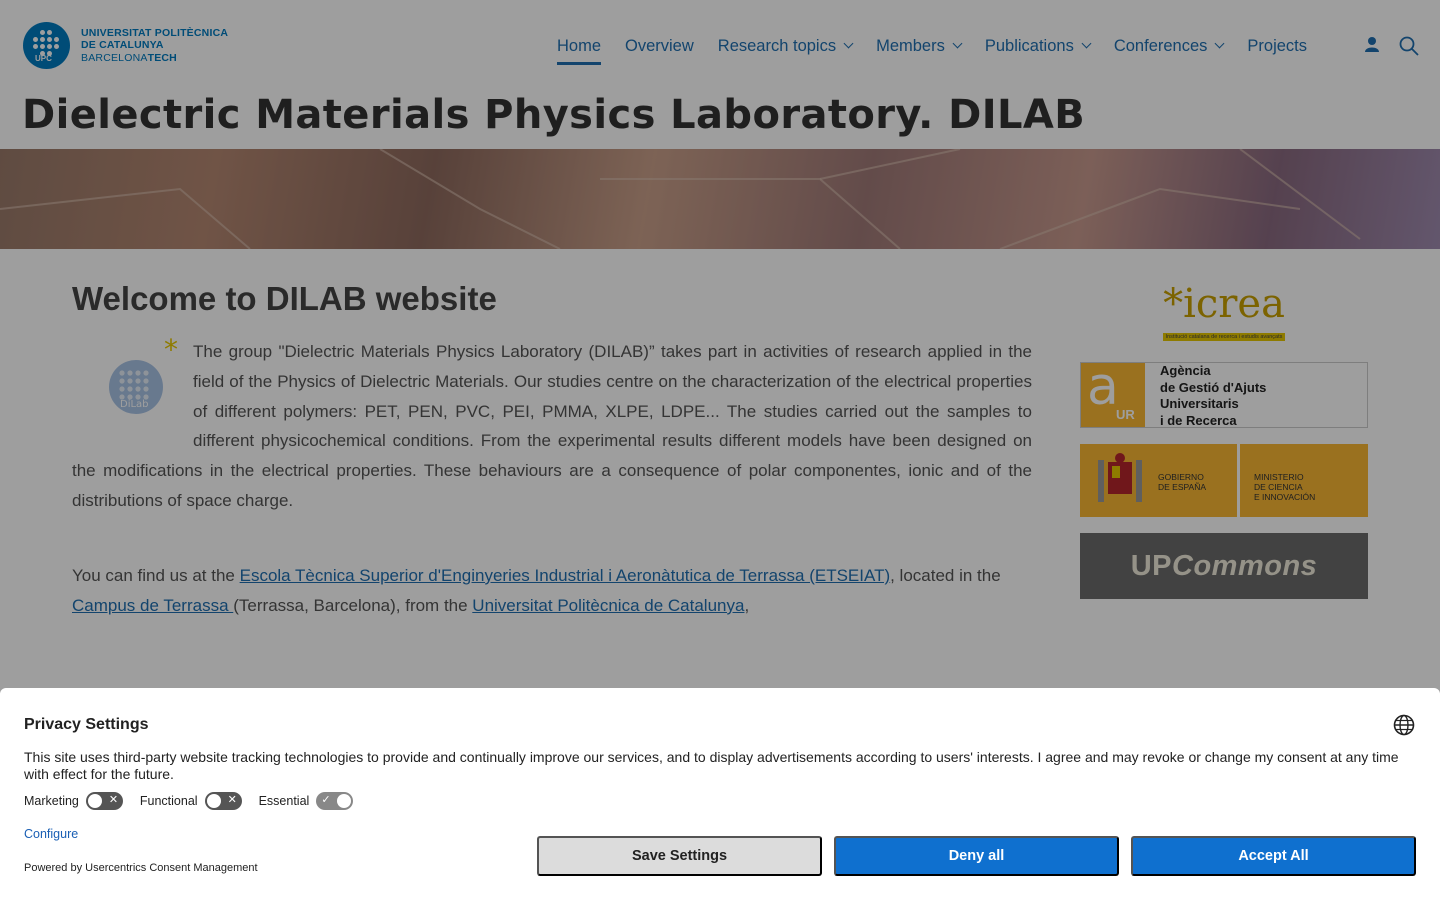 The image size is (1440, 900). I want to click on privacy-settings-title: Privacy Settings, so click(86, 724).